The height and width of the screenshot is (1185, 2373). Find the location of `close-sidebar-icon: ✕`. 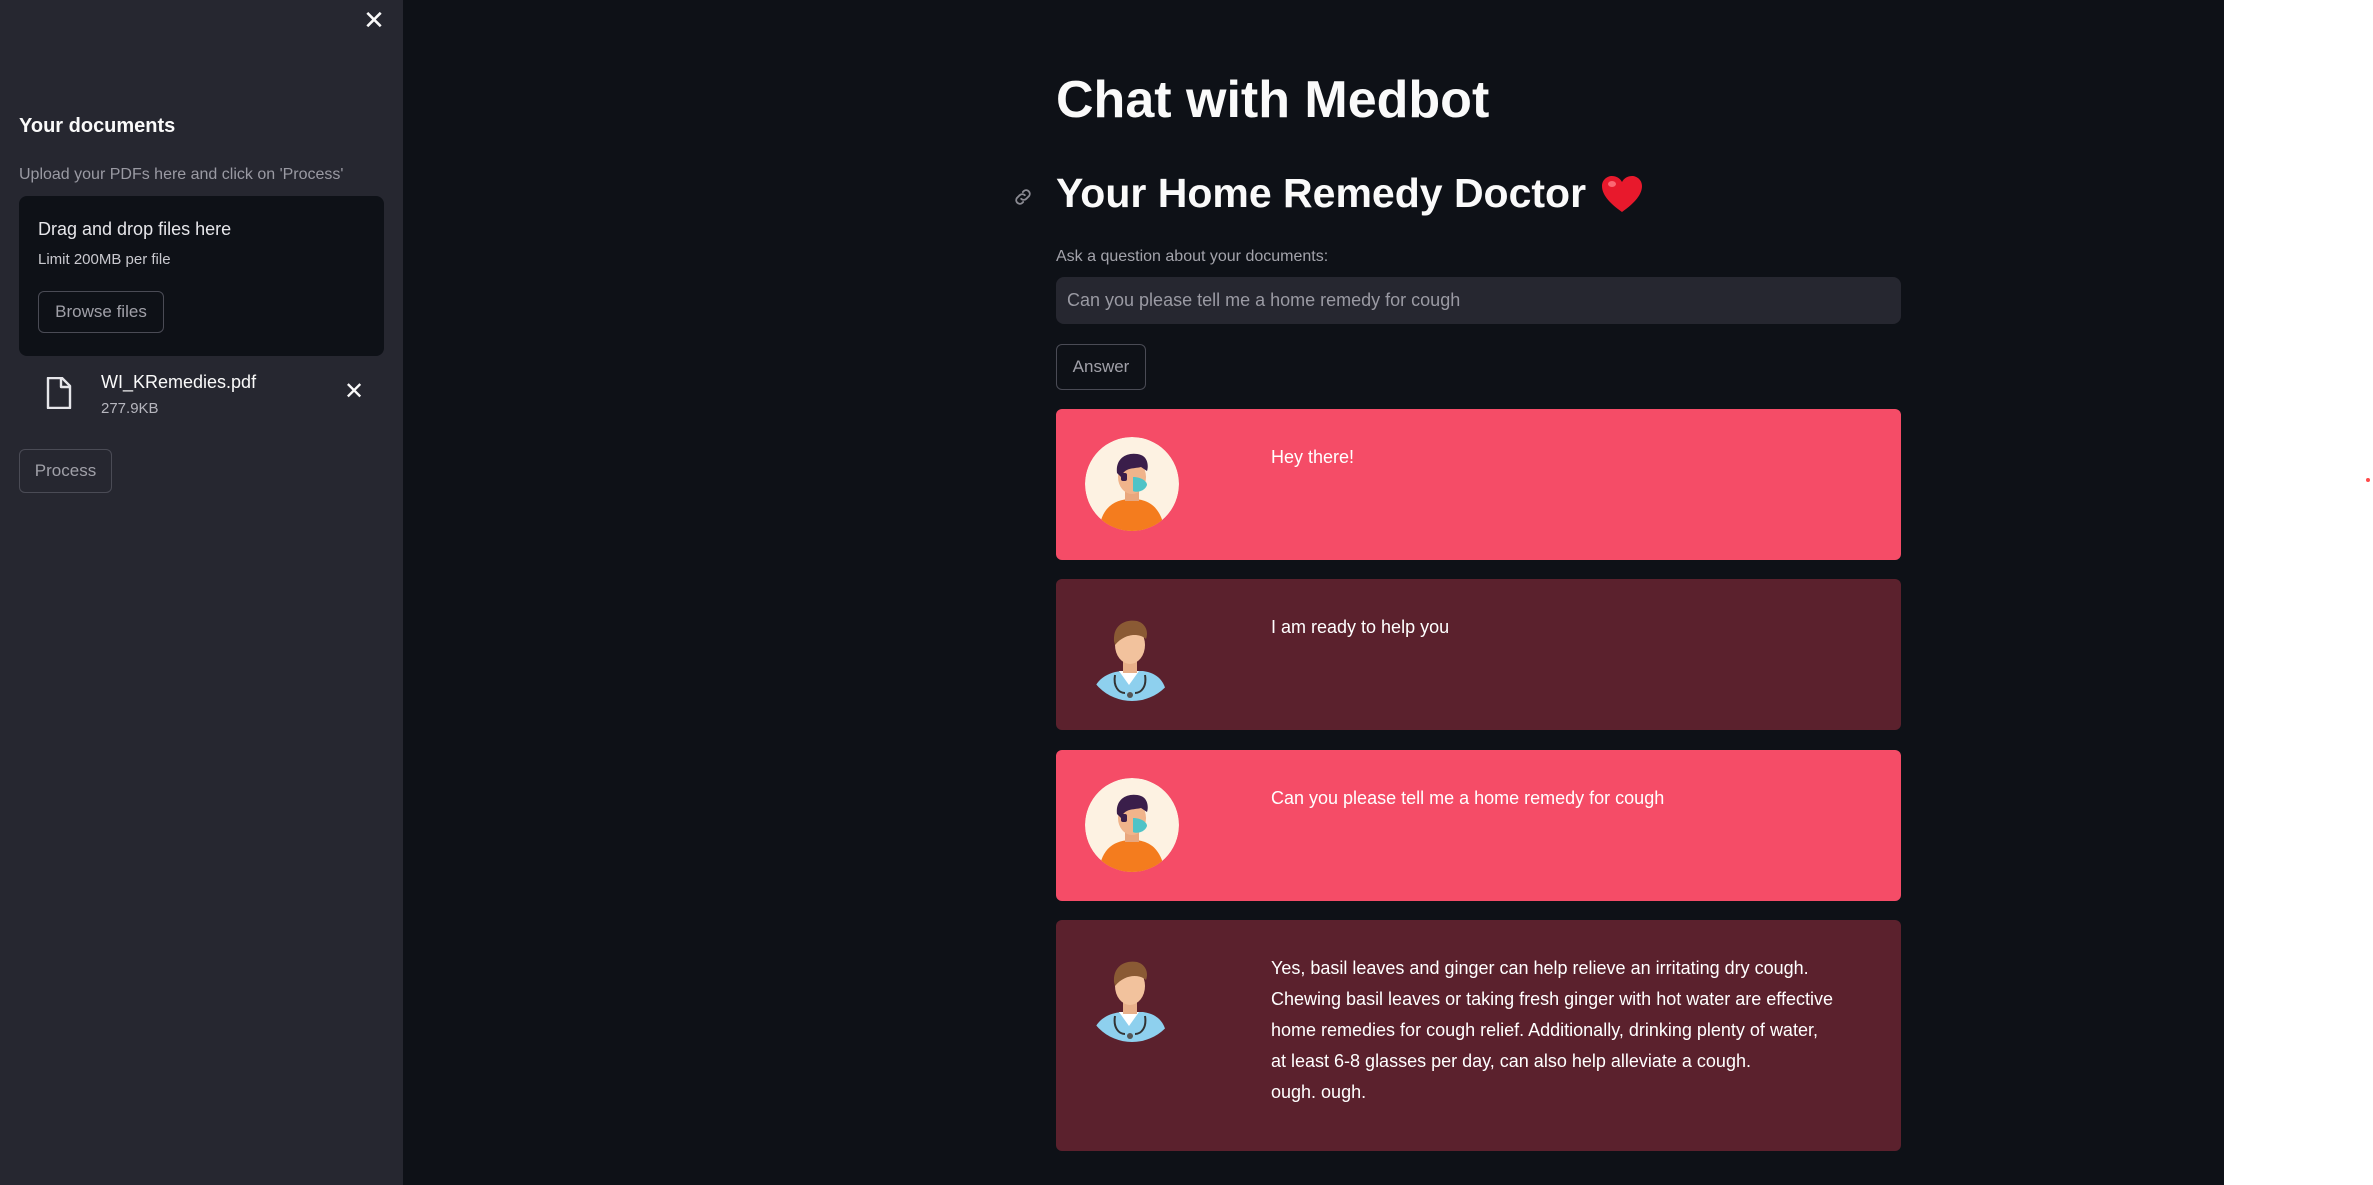

close-sidebar-icon: ✕ is located at coordinates (374, 20).